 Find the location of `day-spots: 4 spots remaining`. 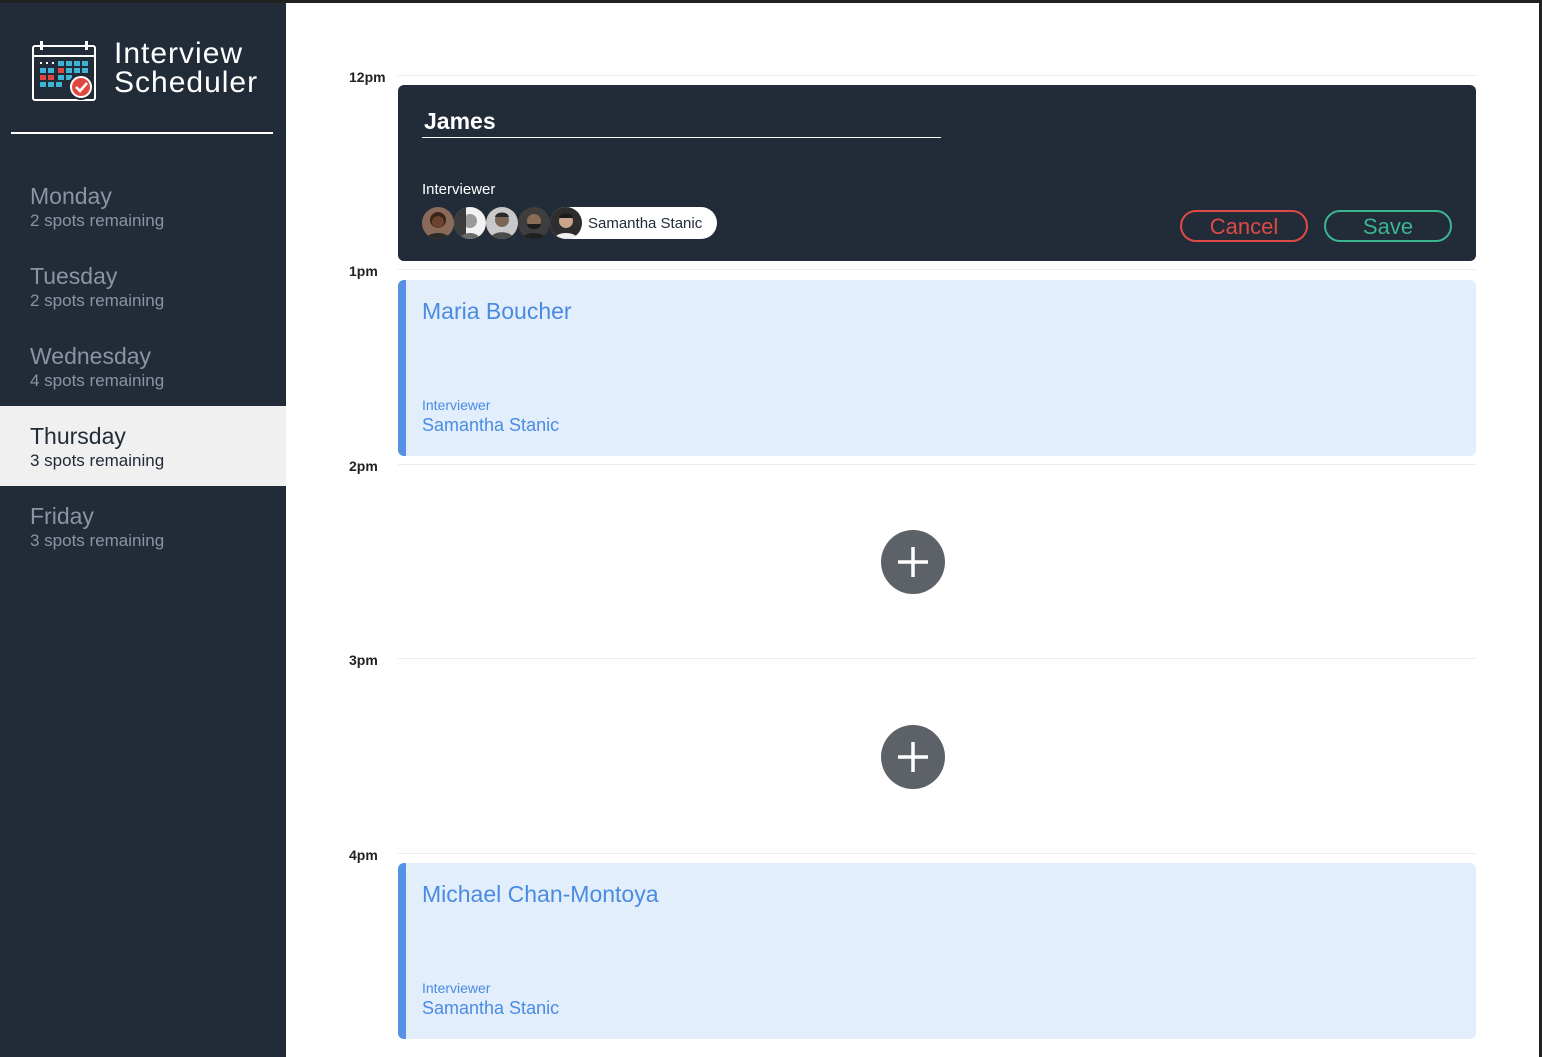

day-spots: 4 spots remaining is located at coordinates (97, 380).